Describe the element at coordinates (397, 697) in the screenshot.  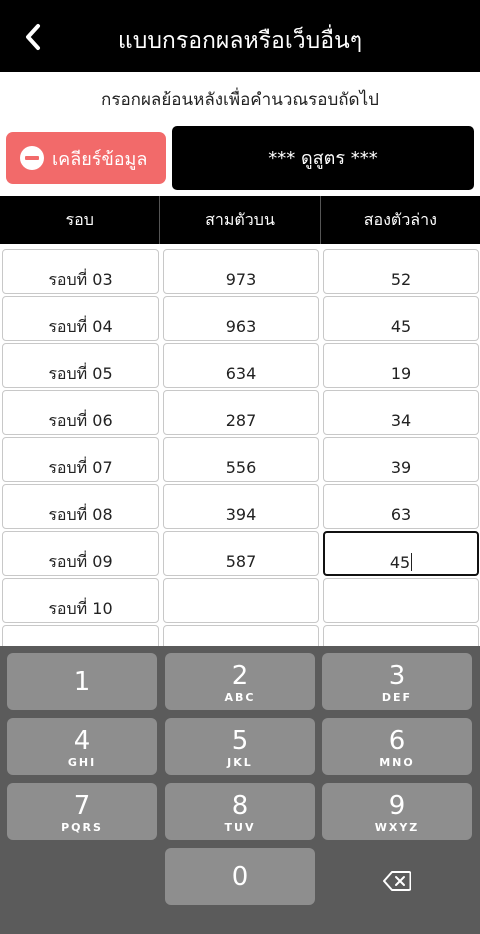
I see `key-letters: DEF` at that location.